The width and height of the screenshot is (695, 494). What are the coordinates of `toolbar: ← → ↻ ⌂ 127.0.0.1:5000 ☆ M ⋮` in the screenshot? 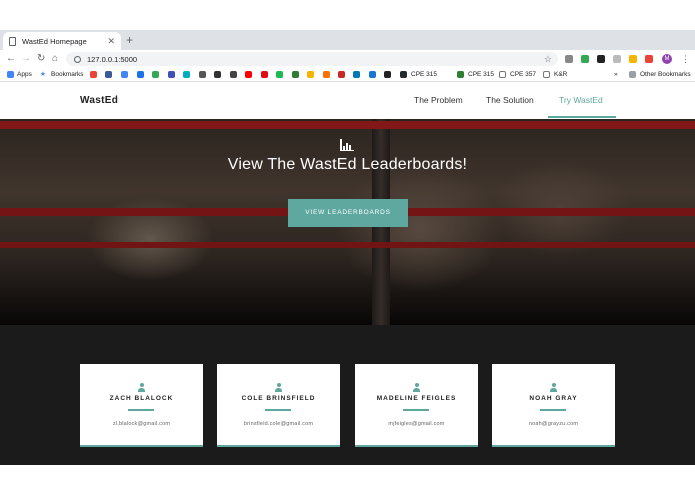 It's located at (347, 59).